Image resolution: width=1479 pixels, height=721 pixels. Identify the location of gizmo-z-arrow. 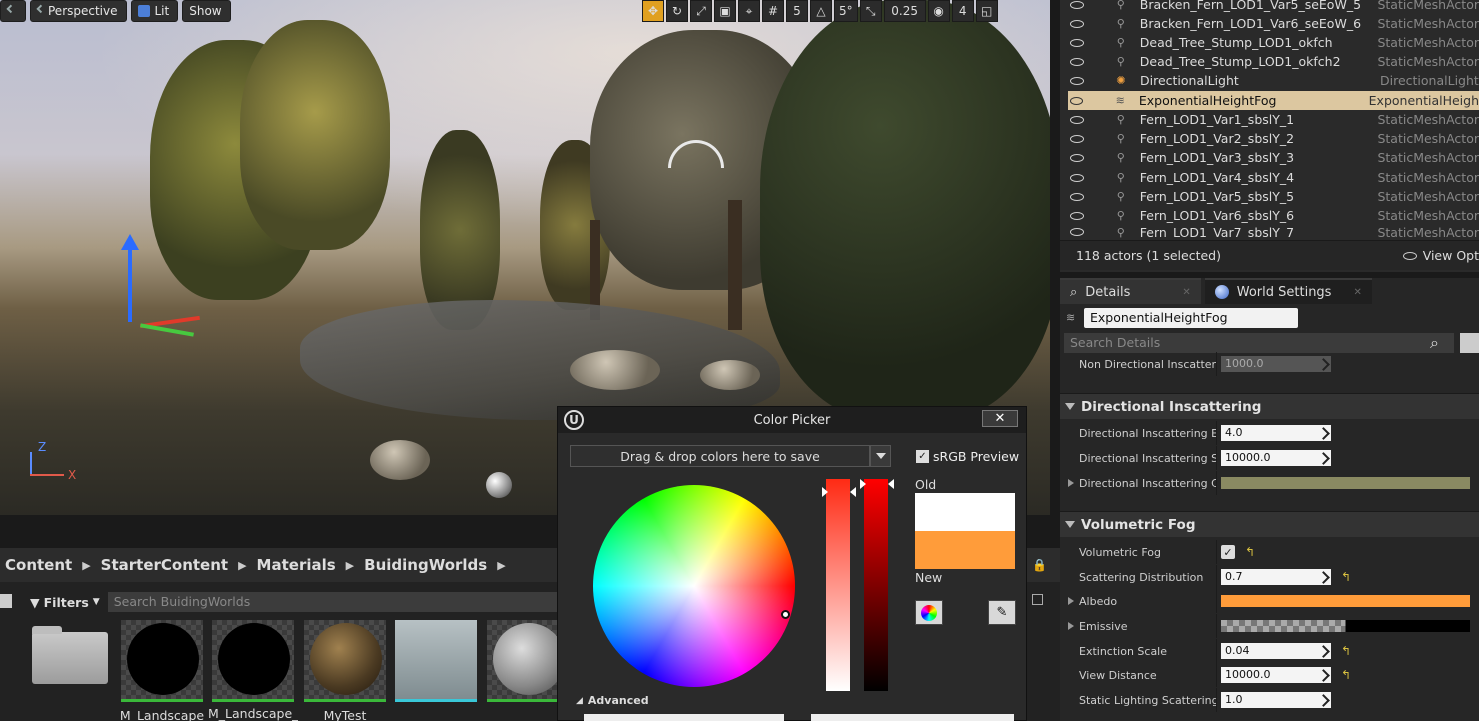
(130, 242).